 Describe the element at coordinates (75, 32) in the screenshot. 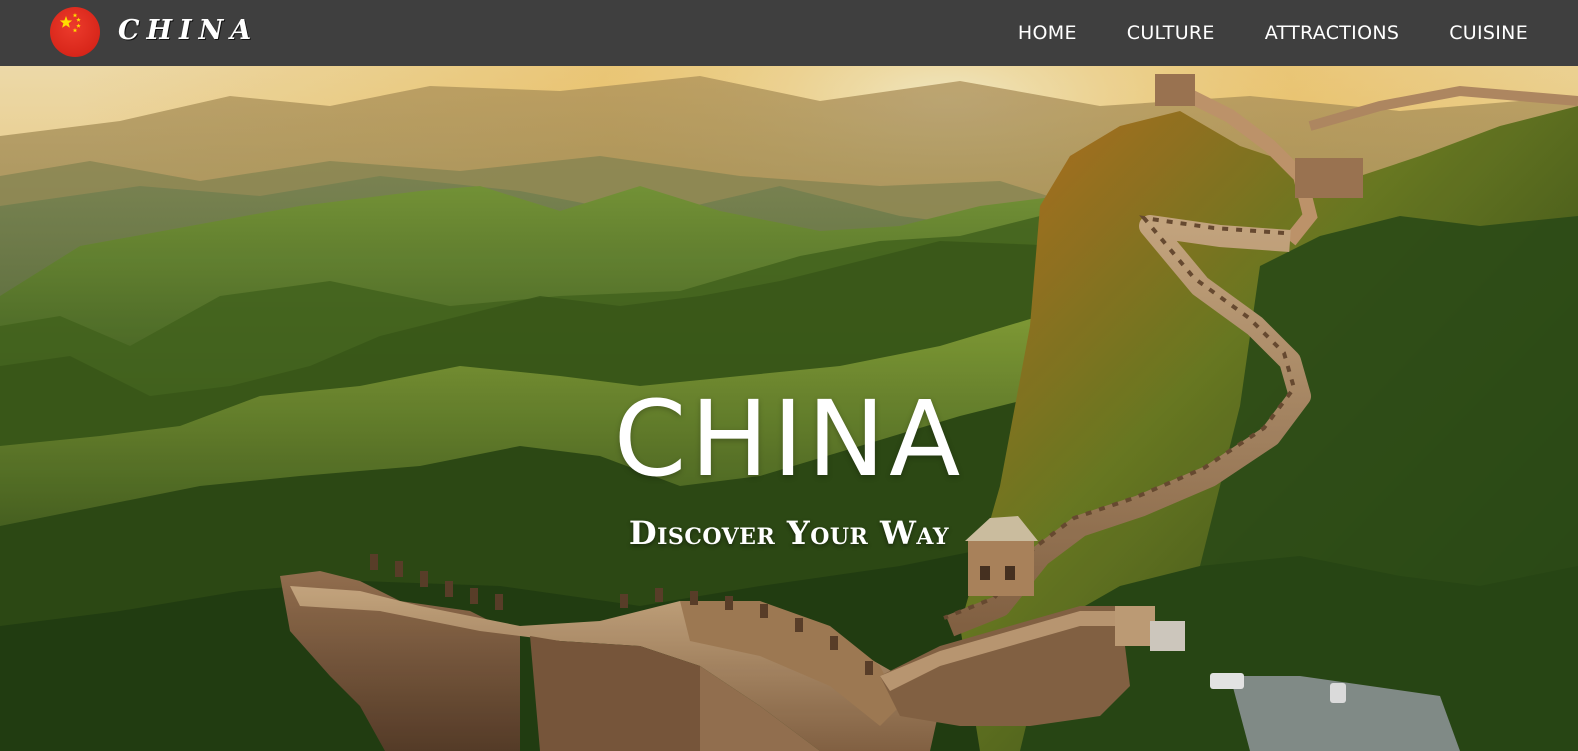

I see `china-flag-icon` at that location.